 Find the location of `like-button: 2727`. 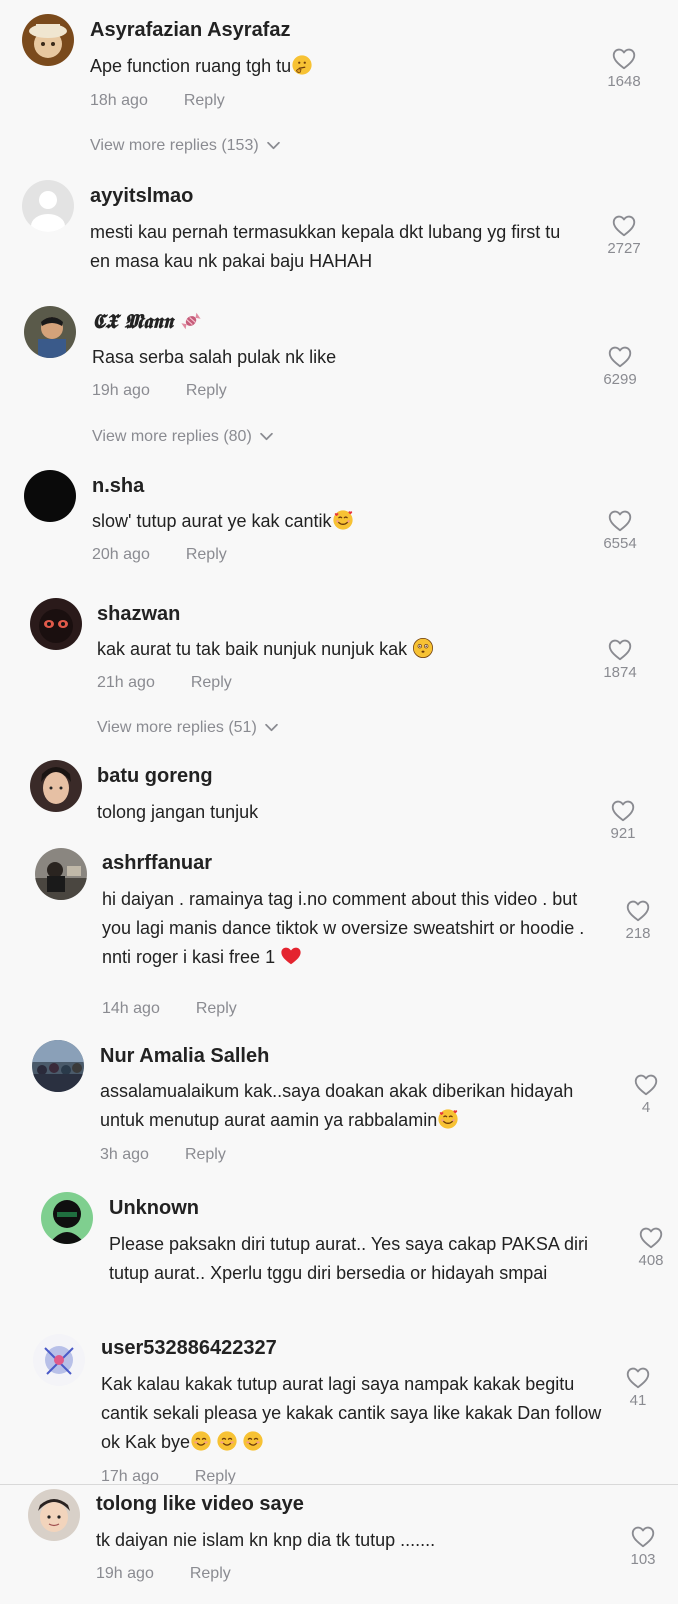

like-button: 2727 is located at coordinates (624, 235).